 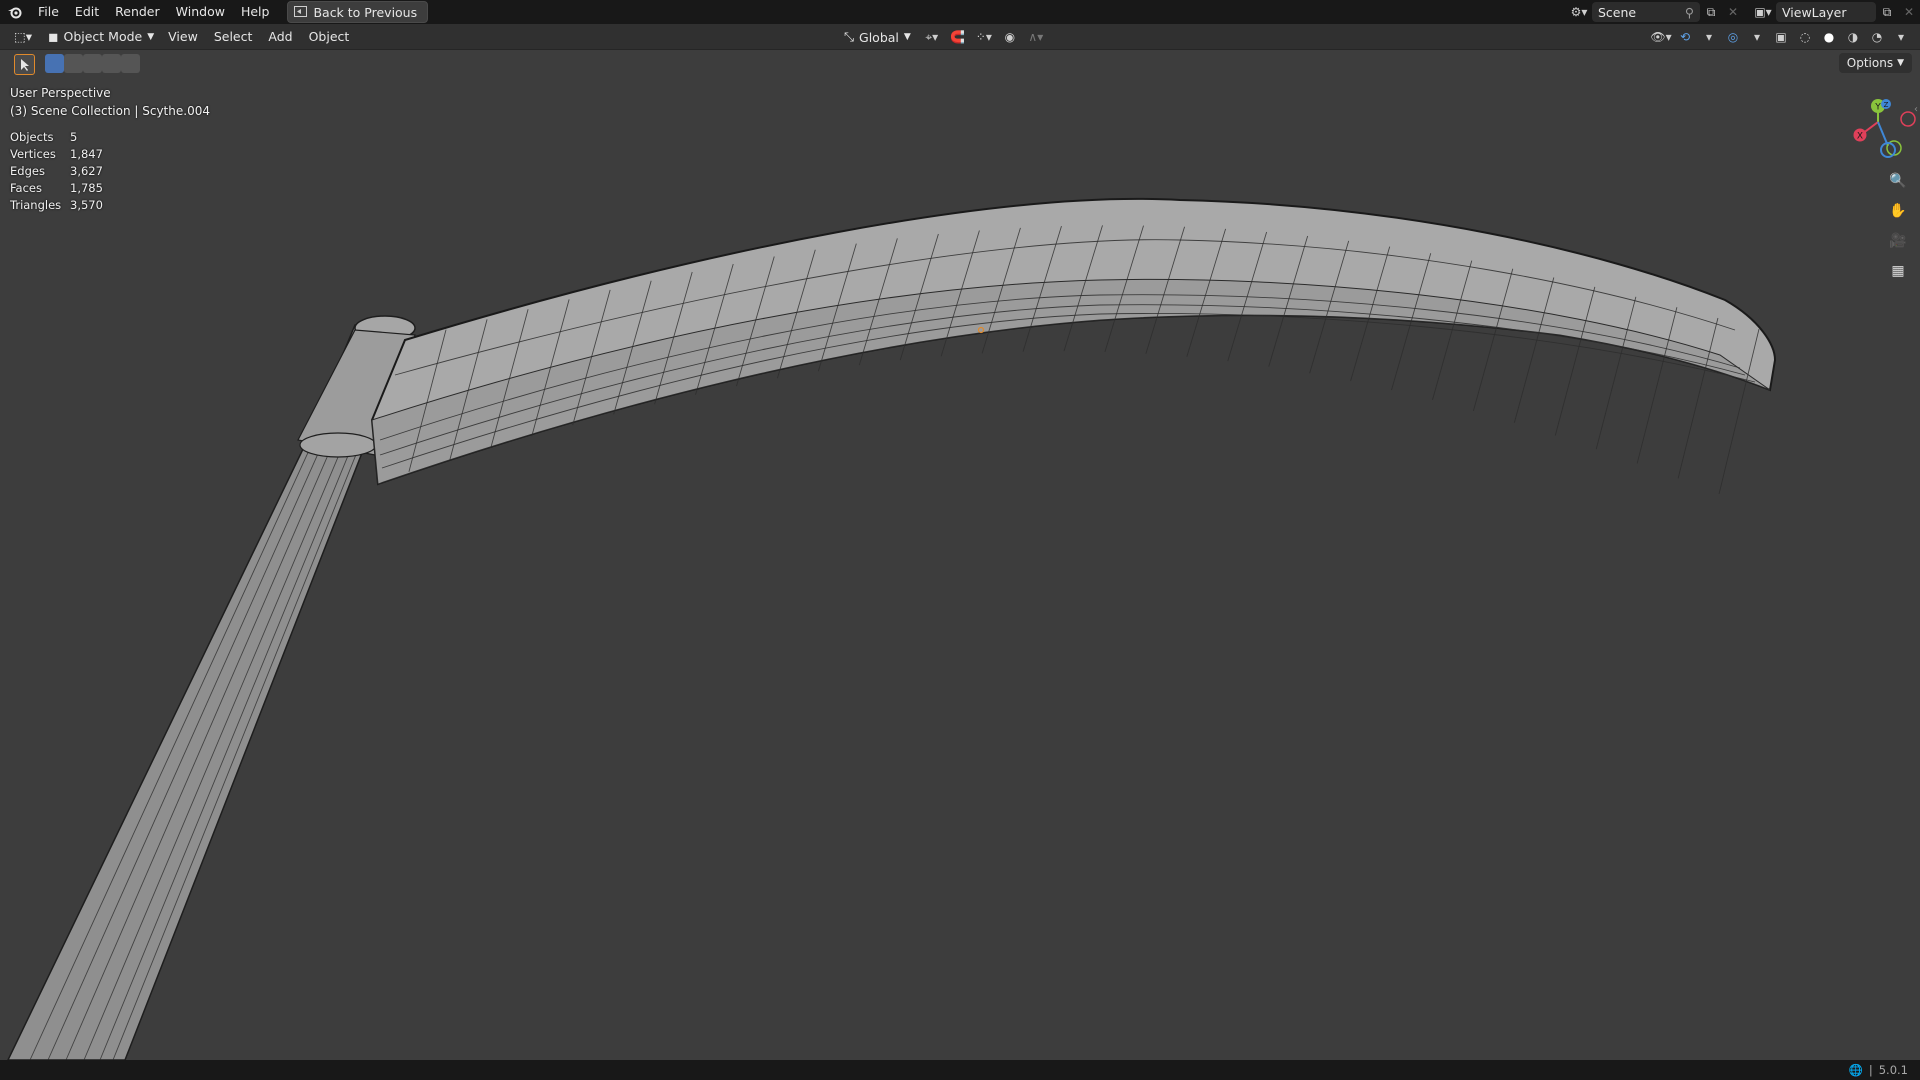 I want to click on viewport-collection-label: (3) Scene Collection | Scythe.004, so click(x=110, y=111).